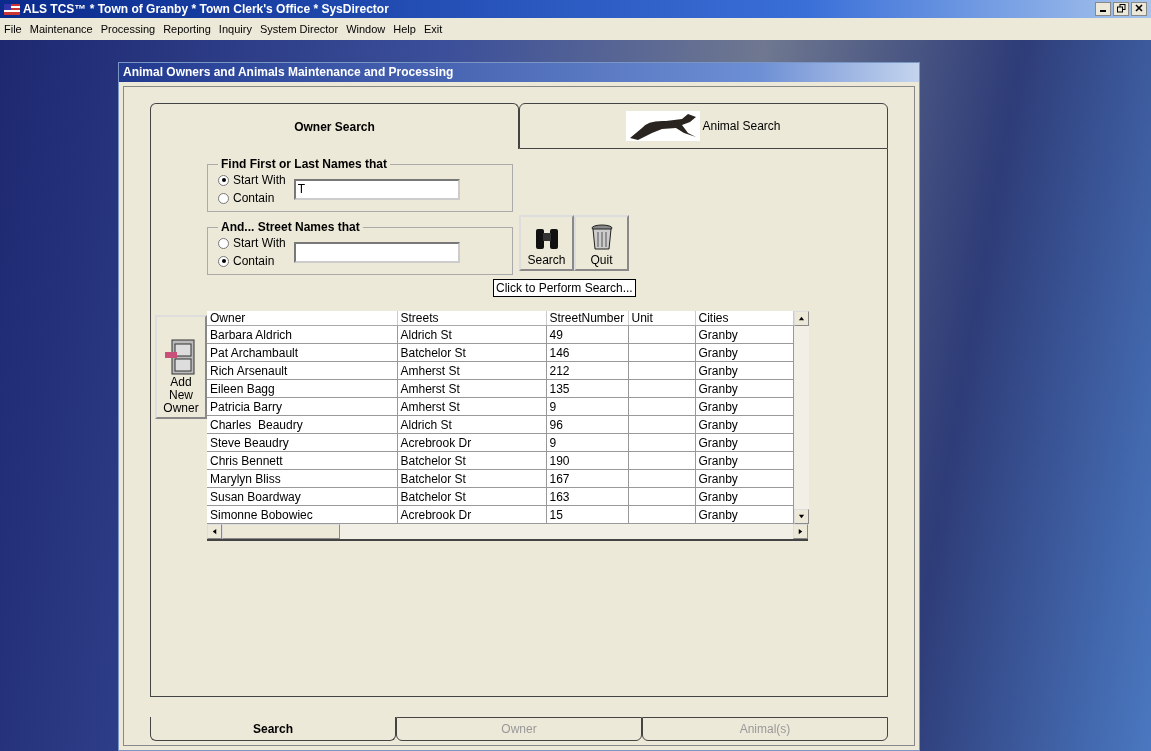 Image resolution: width=1151 pixels, height=751 pixels. What do you see at coordinates (206, 9) in the screenshot?
I see `app-title: ALS TCS™ * Town of Granby * Town Clerk's Office * SysDirector` at bounding box center [206, 9].